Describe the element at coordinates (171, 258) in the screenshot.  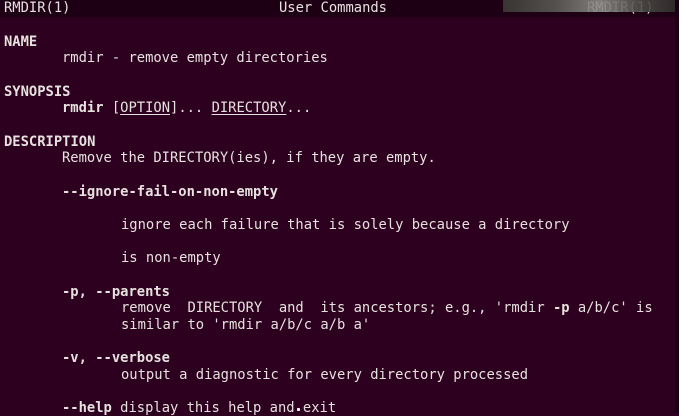
I see `option-desc-ignore-fail-line2: is non-empty` at that location.